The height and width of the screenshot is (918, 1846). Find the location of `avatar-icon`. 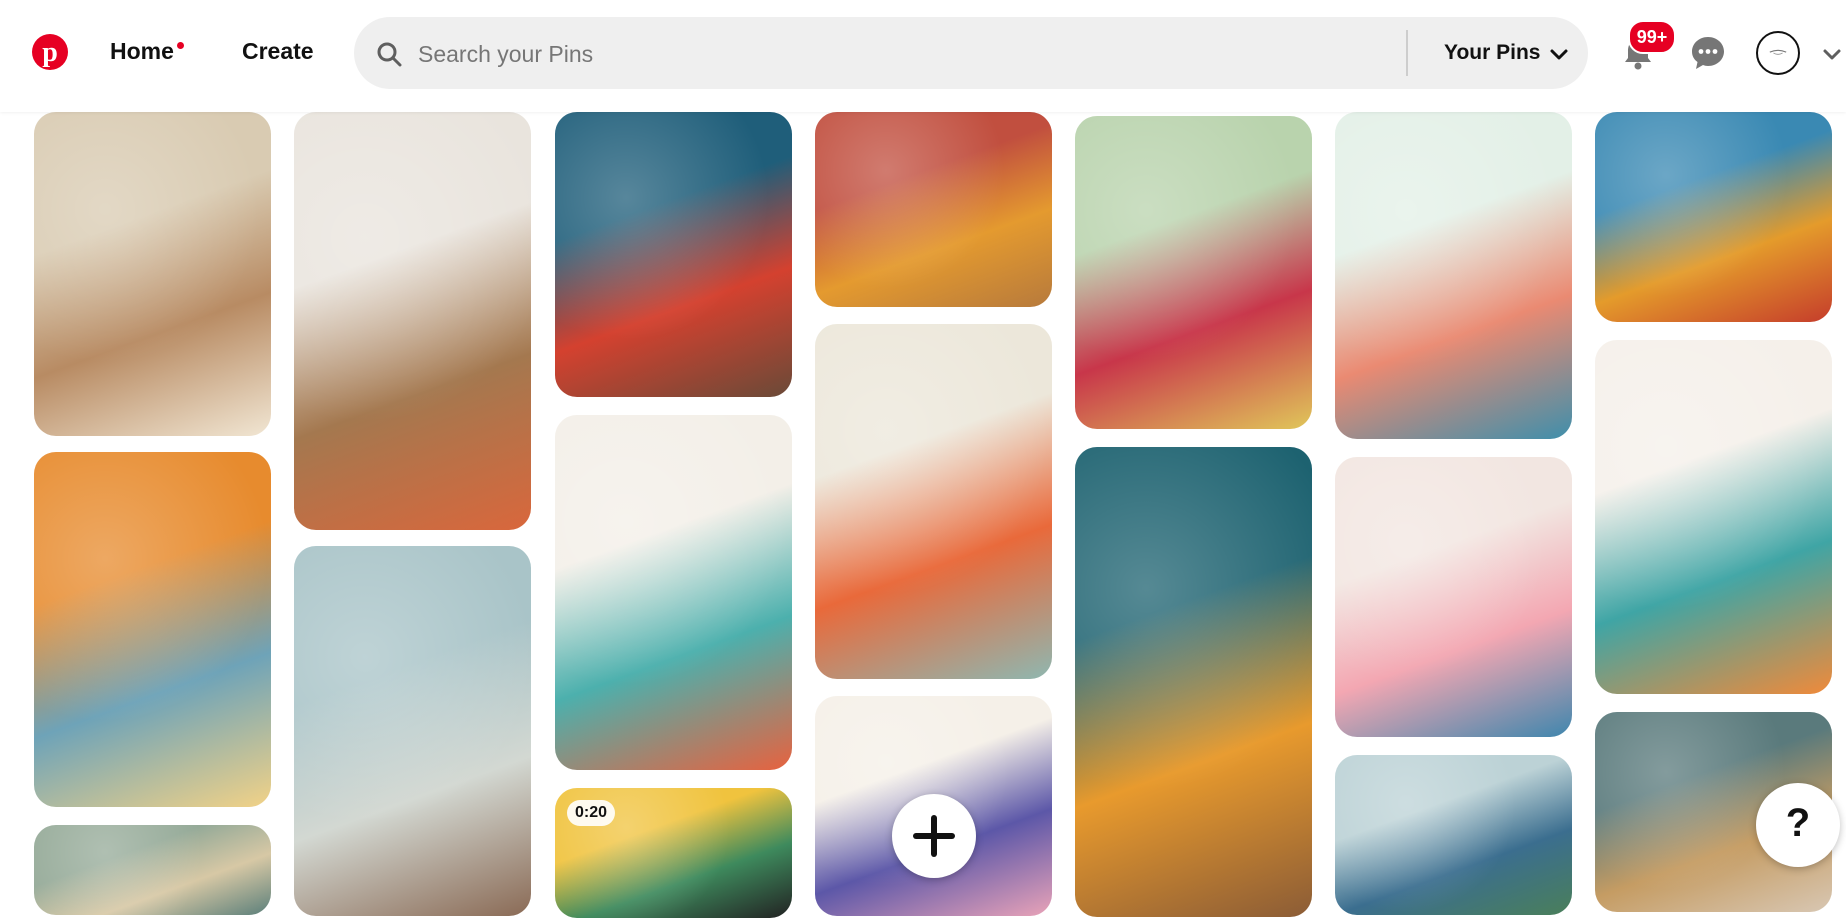

avatar-icon is located at coordinates (1778, 52).